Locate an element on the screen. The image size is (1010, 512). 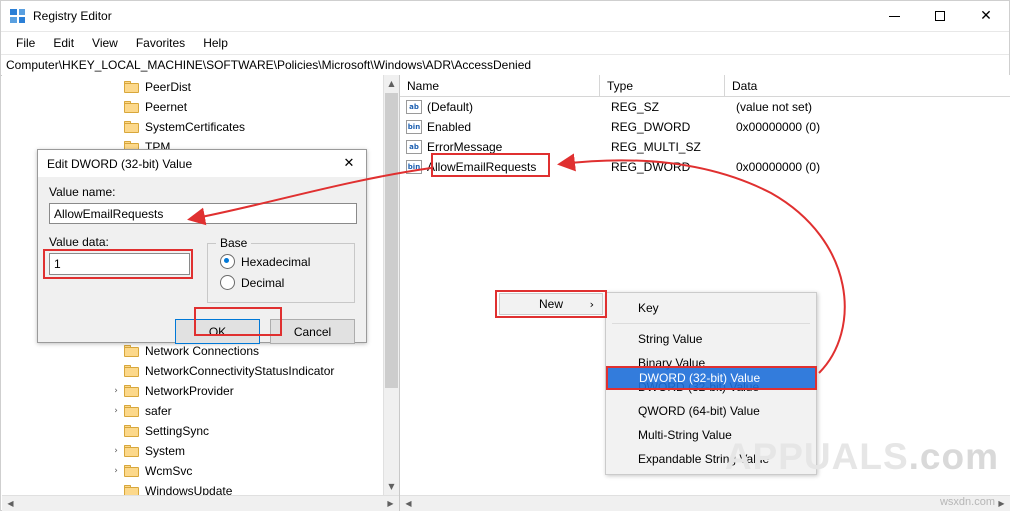
column-header-type: Type is located at coordinates (662, 85).